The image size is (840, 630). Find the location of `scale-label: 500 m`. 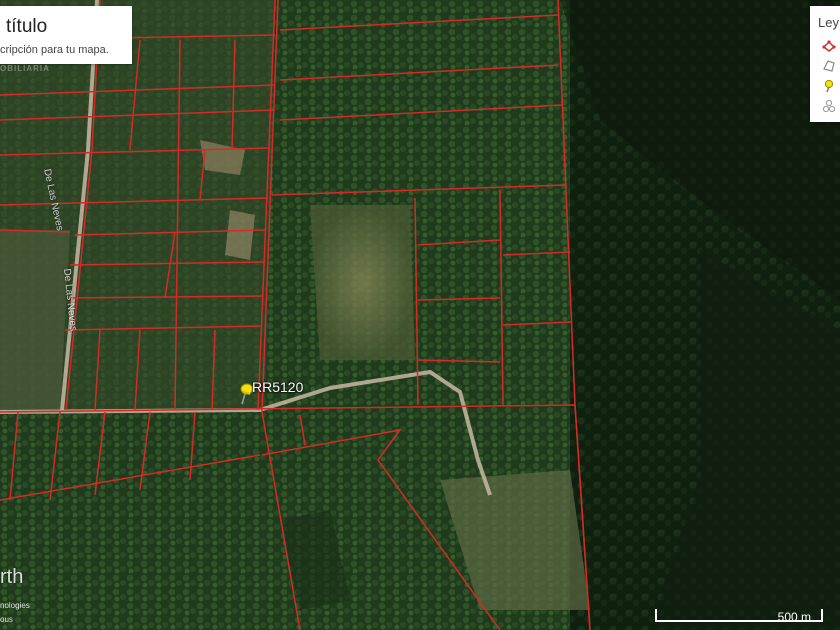

scale-label: 500 m is located at coordinates (794, 617).